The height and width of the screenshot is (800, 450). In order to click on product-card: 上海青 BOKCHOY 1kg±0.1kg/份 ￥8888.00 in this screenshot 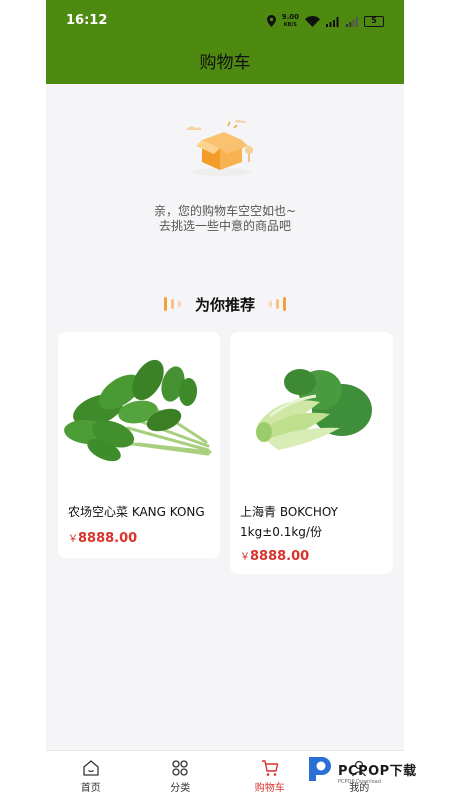, I will do `click(311, 453)`.